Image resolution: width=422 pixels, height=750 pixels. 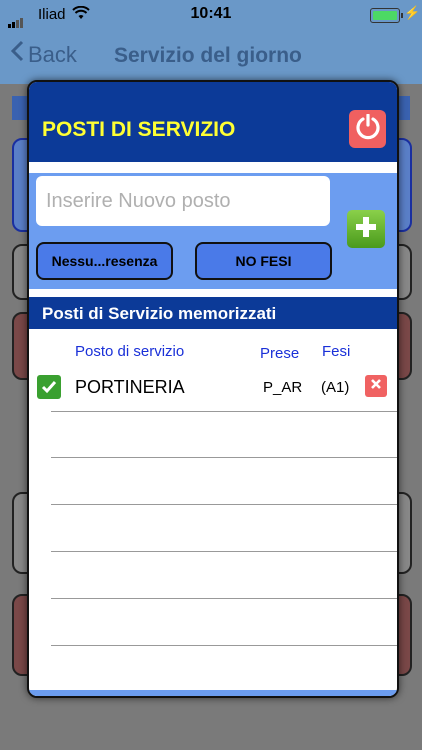 What do you see at coordinates (17, 54) in the screenshot?
I see `chevron-left-icon` at bounding box center [17, 54].